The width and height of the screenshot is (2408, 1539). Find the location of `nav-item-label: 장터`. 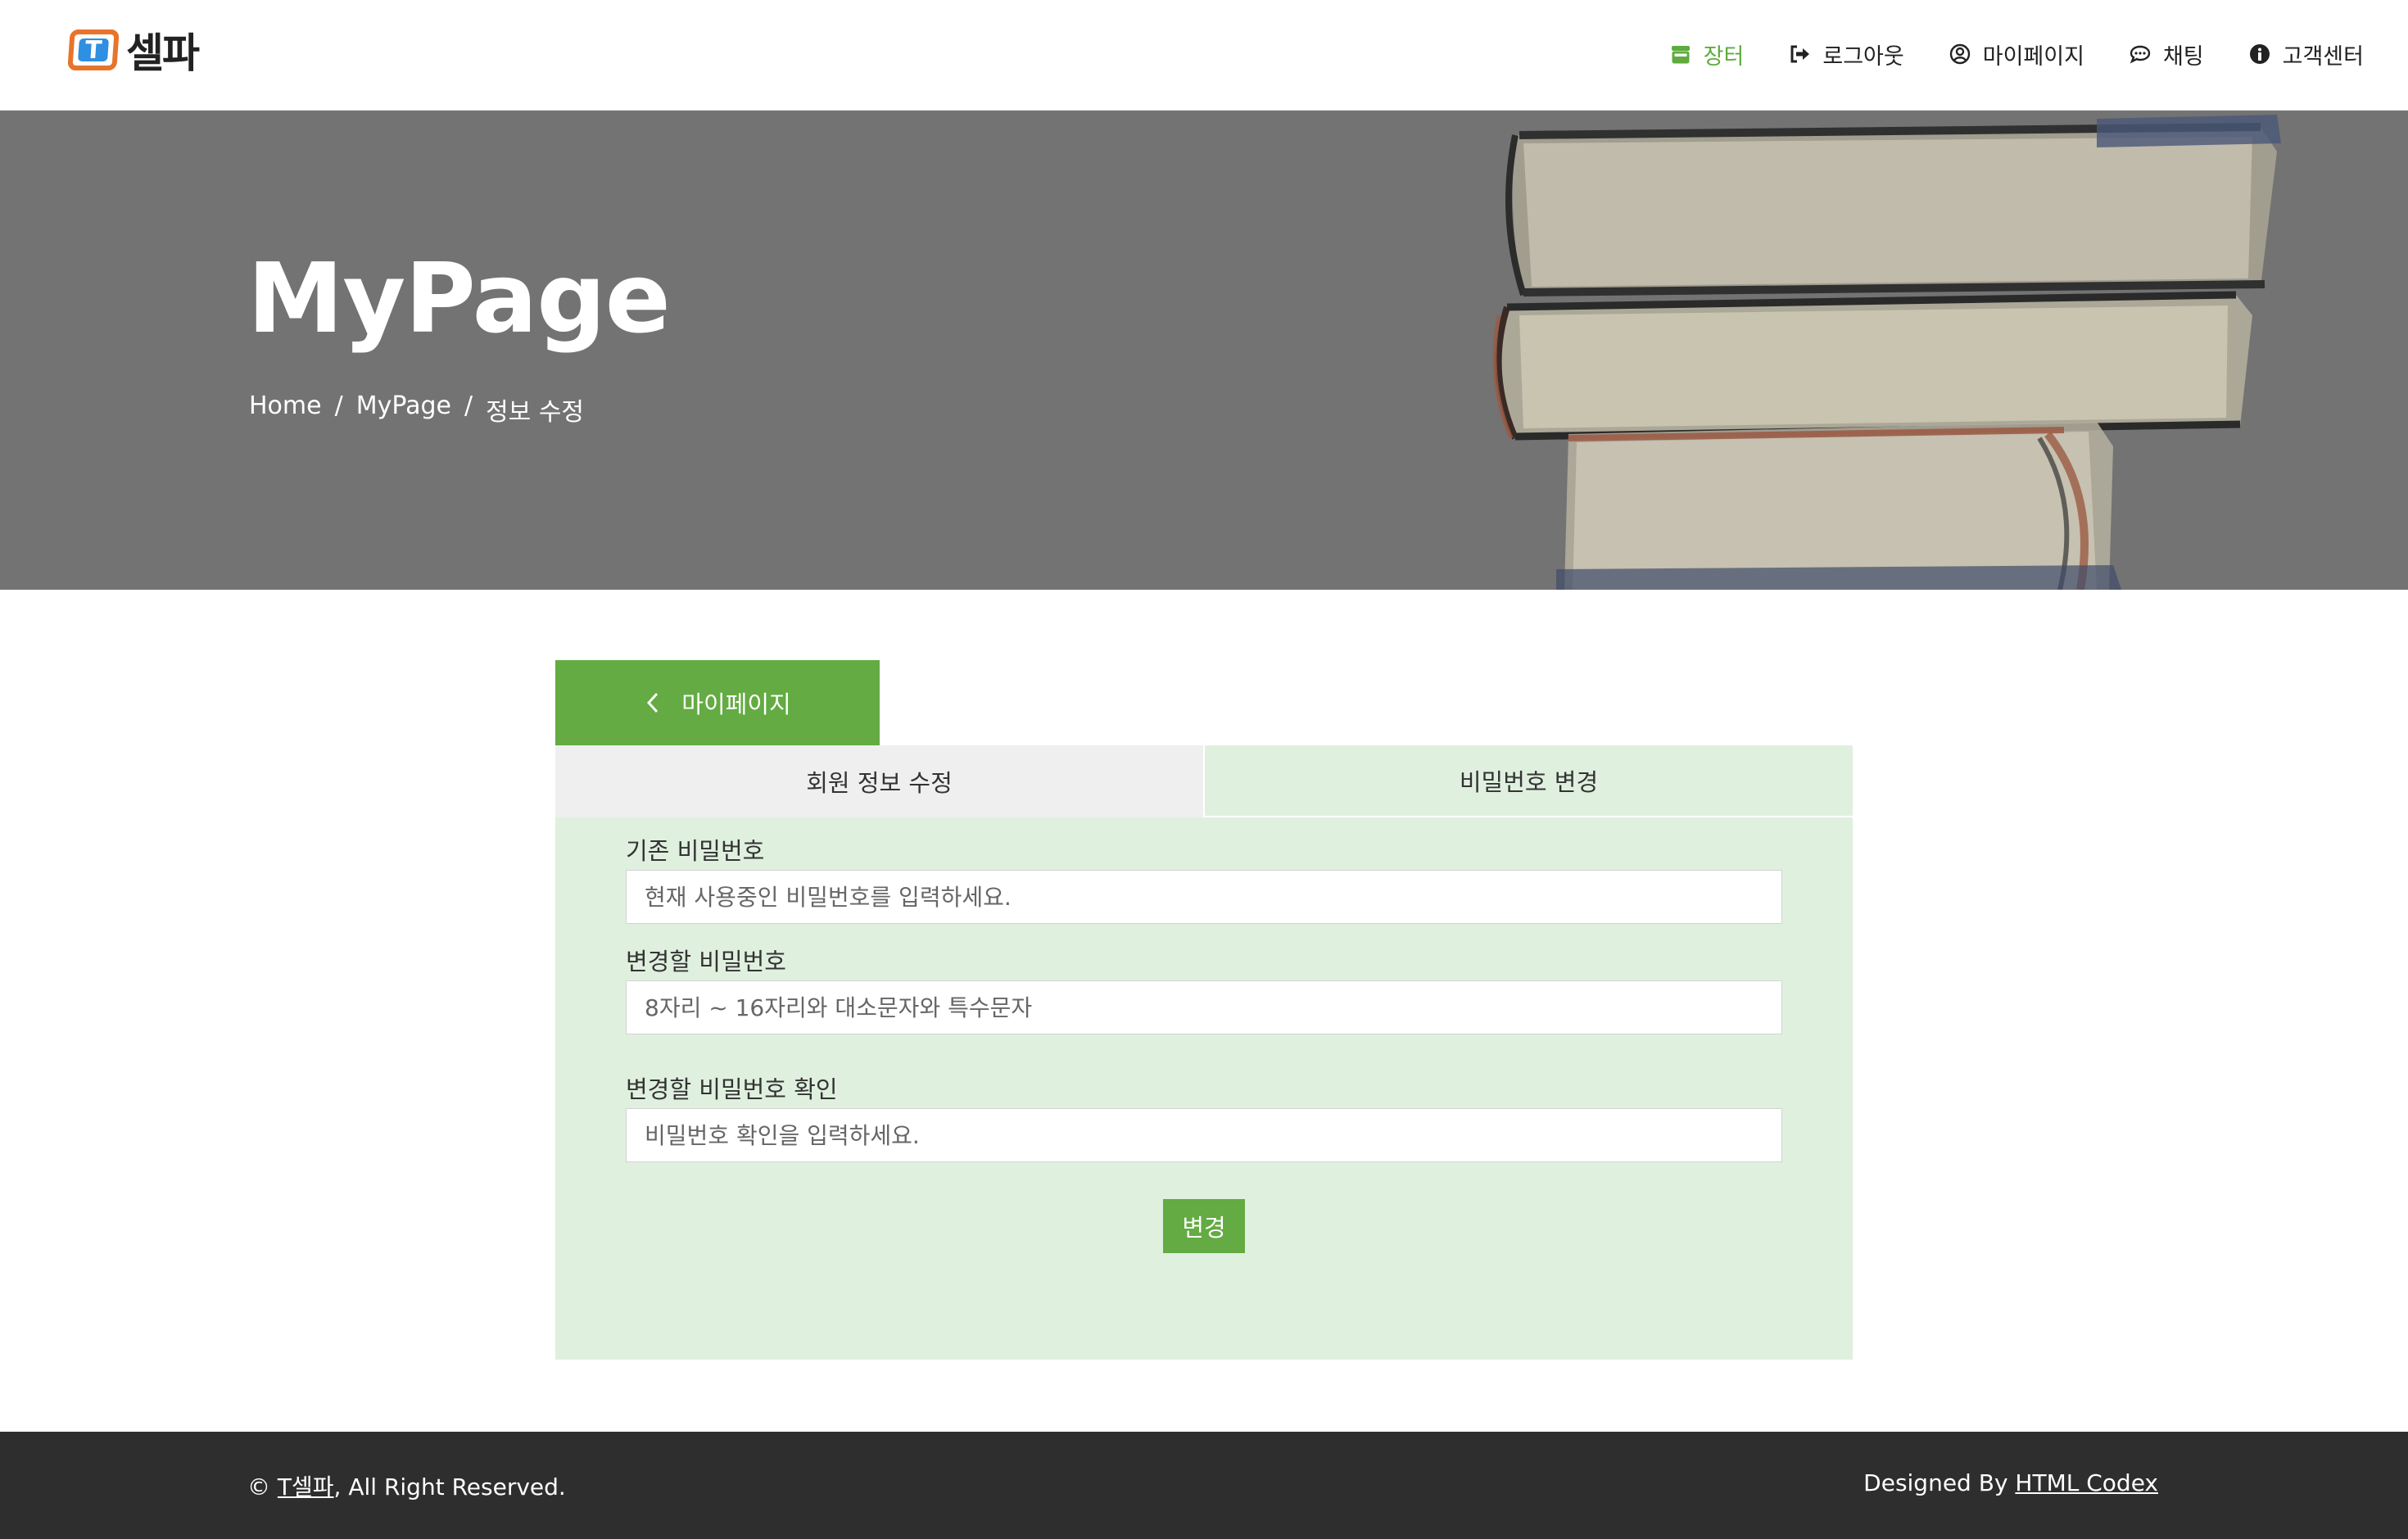

nav-item-label: 장터 is located at coordinates (1724, 56).